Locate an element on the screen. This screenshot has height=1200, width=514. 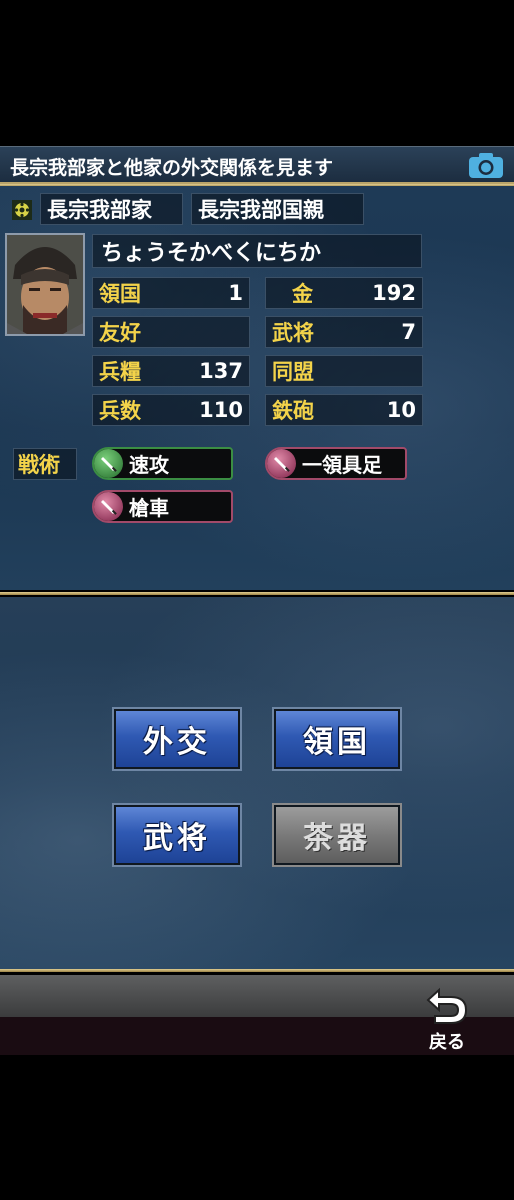
stat-value: 7 is located at coordinates (408, 332).